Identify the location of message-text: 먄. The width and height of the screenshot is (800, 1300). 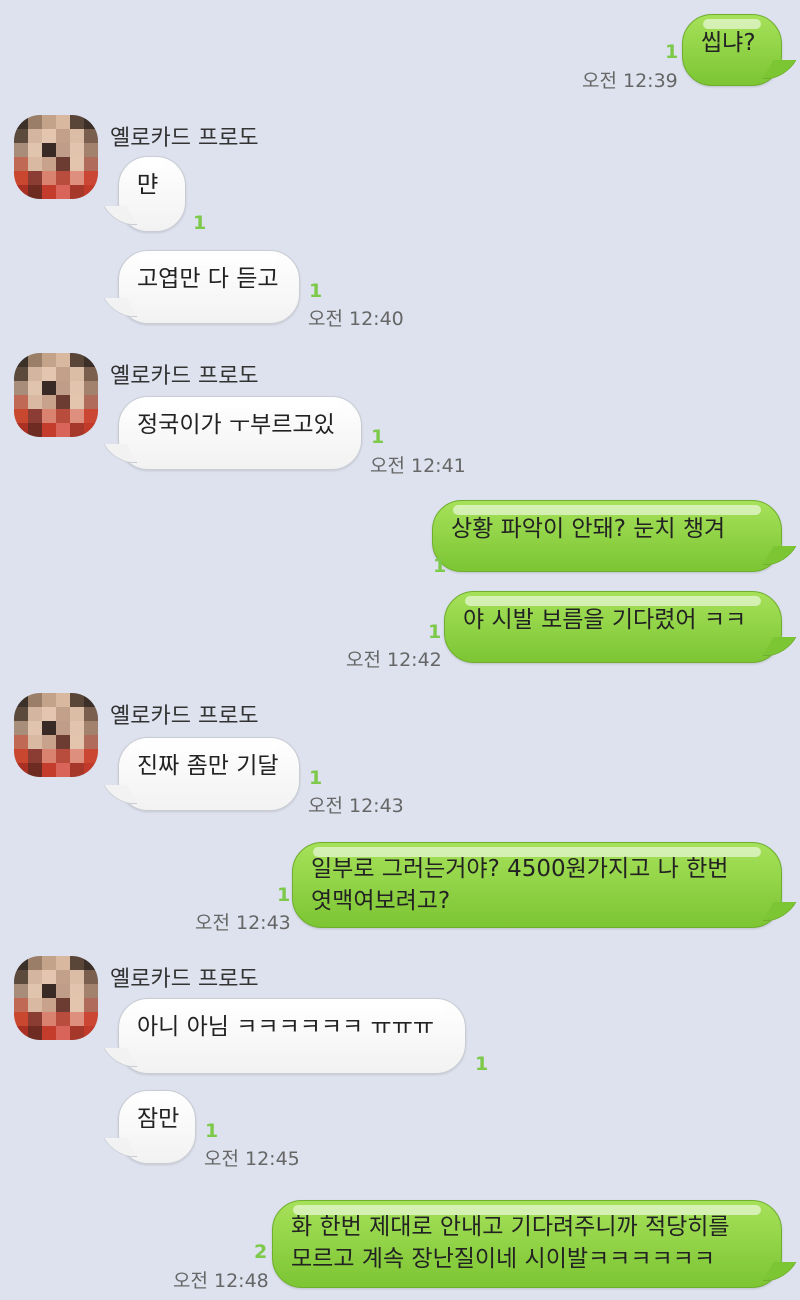
(148, 185).